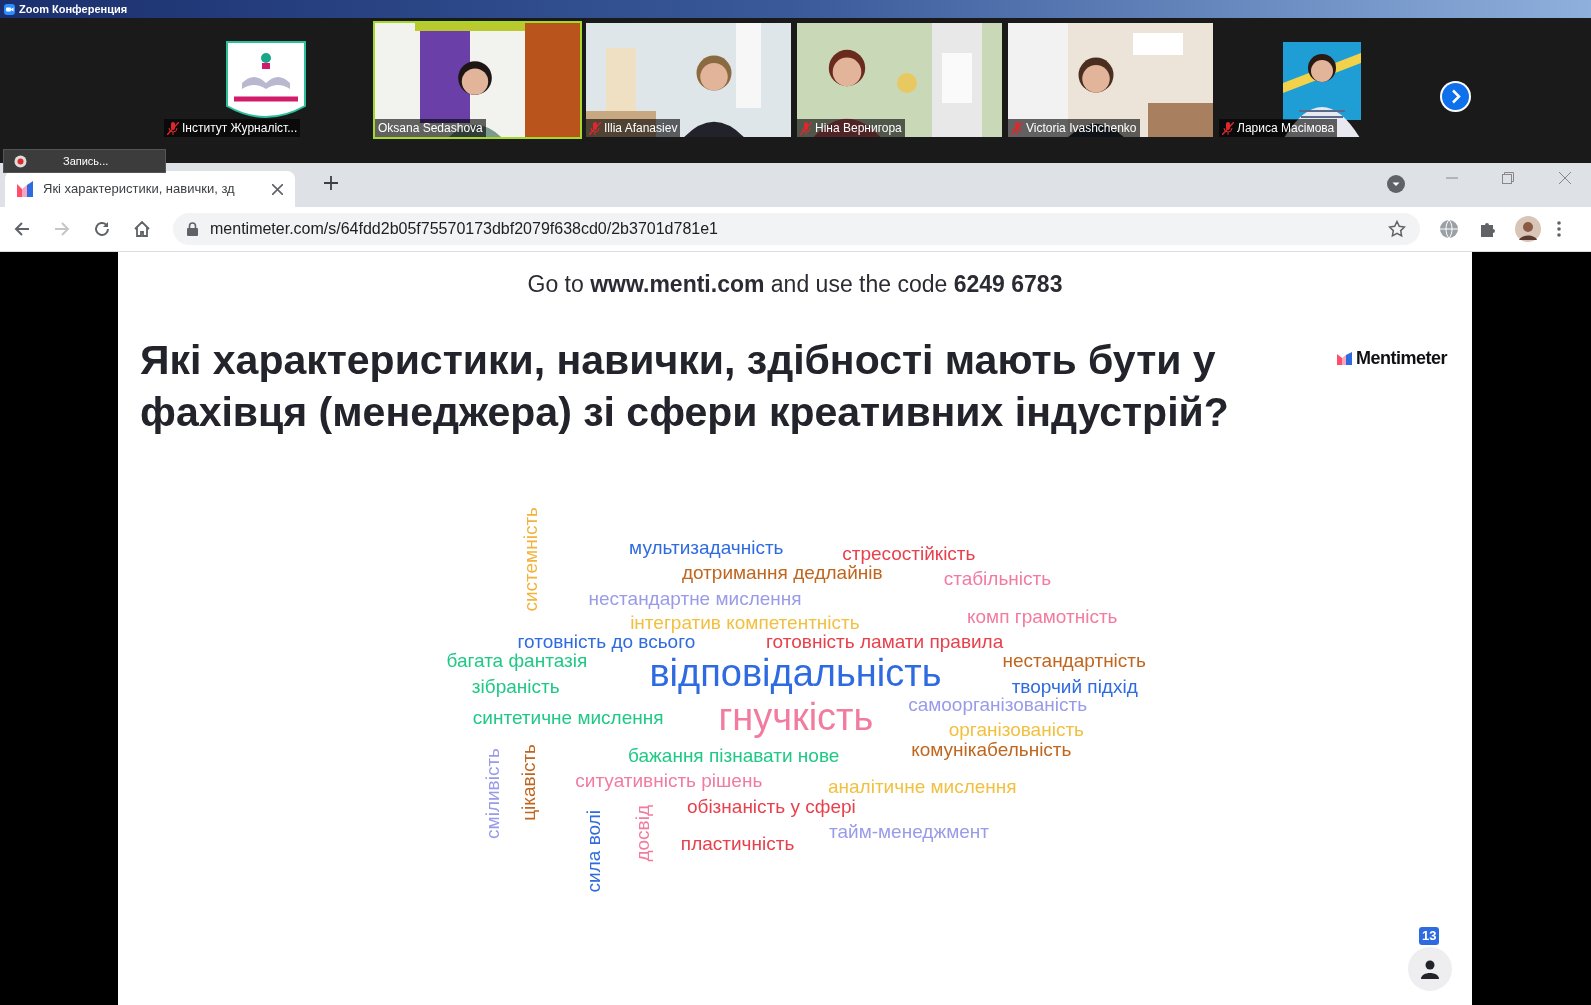  I want to click on browser-tab: Які характеристики, навички, зд, so click(150, 189).